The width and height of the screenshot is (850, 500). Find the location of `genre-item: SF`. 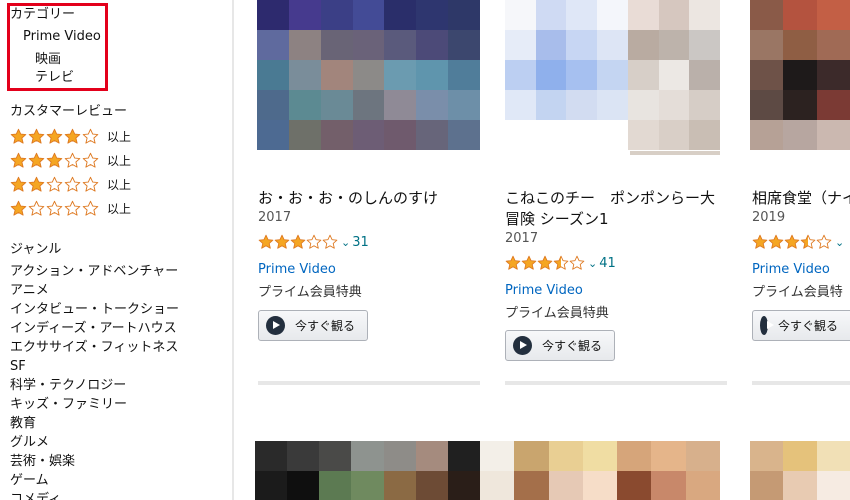

genre-item: SF is located at coordinates (94, 366).